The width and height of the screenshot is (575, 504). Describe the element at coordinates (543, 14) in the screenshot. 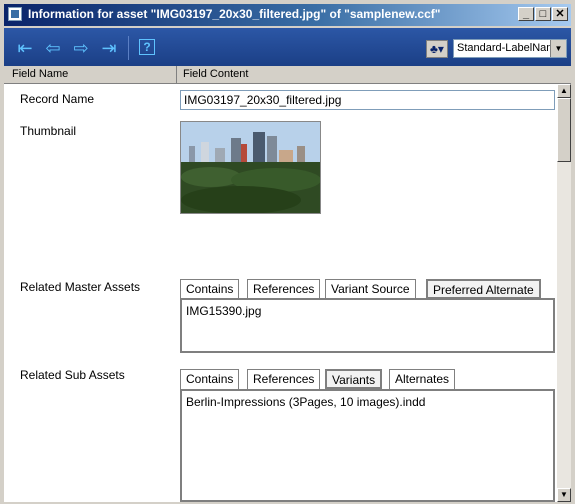

I see `maximize-button: □` at that location.